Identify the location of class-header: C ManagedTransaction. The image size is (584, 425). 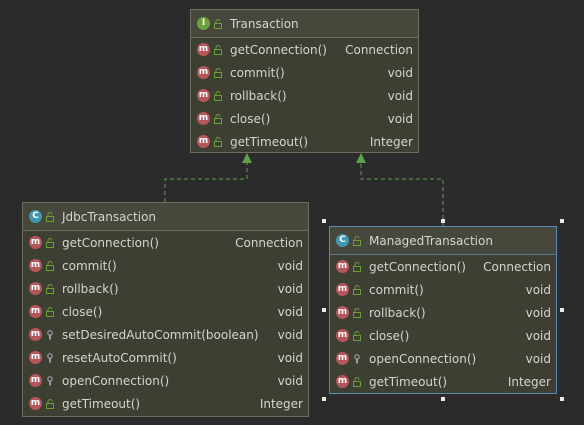
(443, 241).